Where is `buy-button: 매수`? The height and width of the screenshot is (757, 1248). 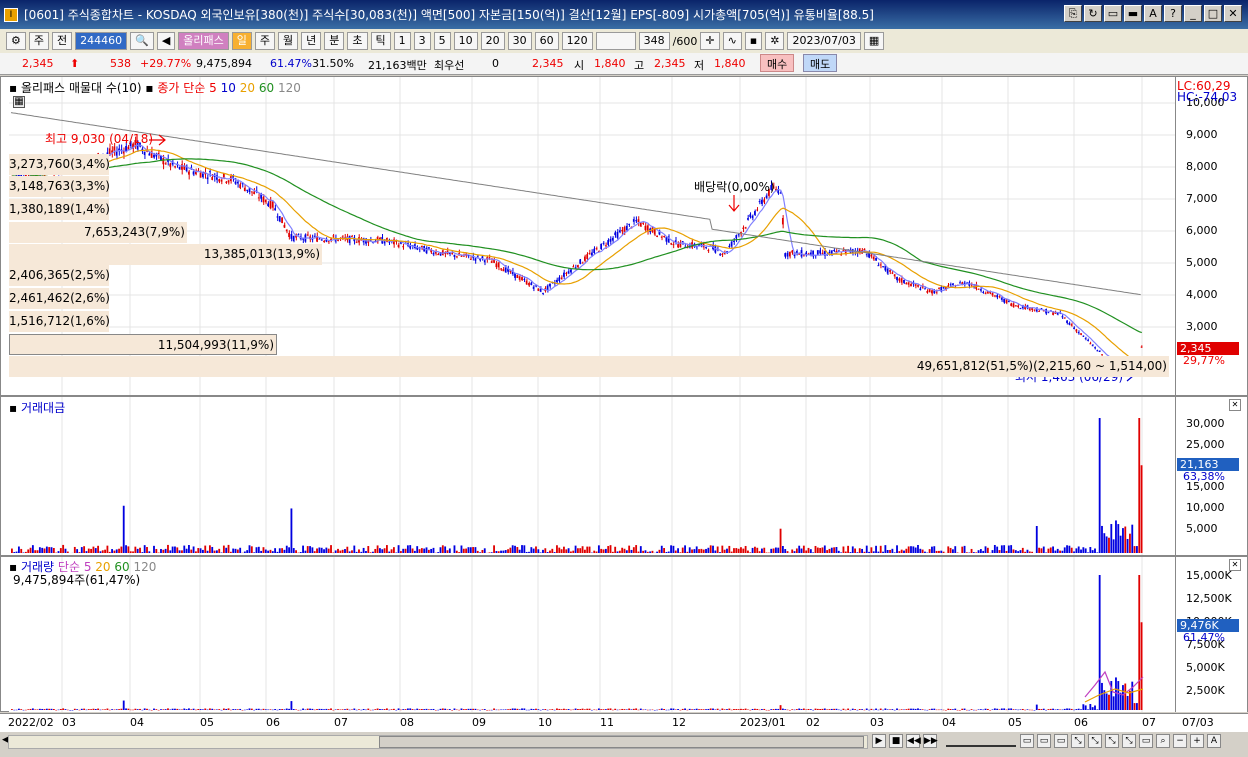
buy-button: 매수 is located at coordinates (777, 63).